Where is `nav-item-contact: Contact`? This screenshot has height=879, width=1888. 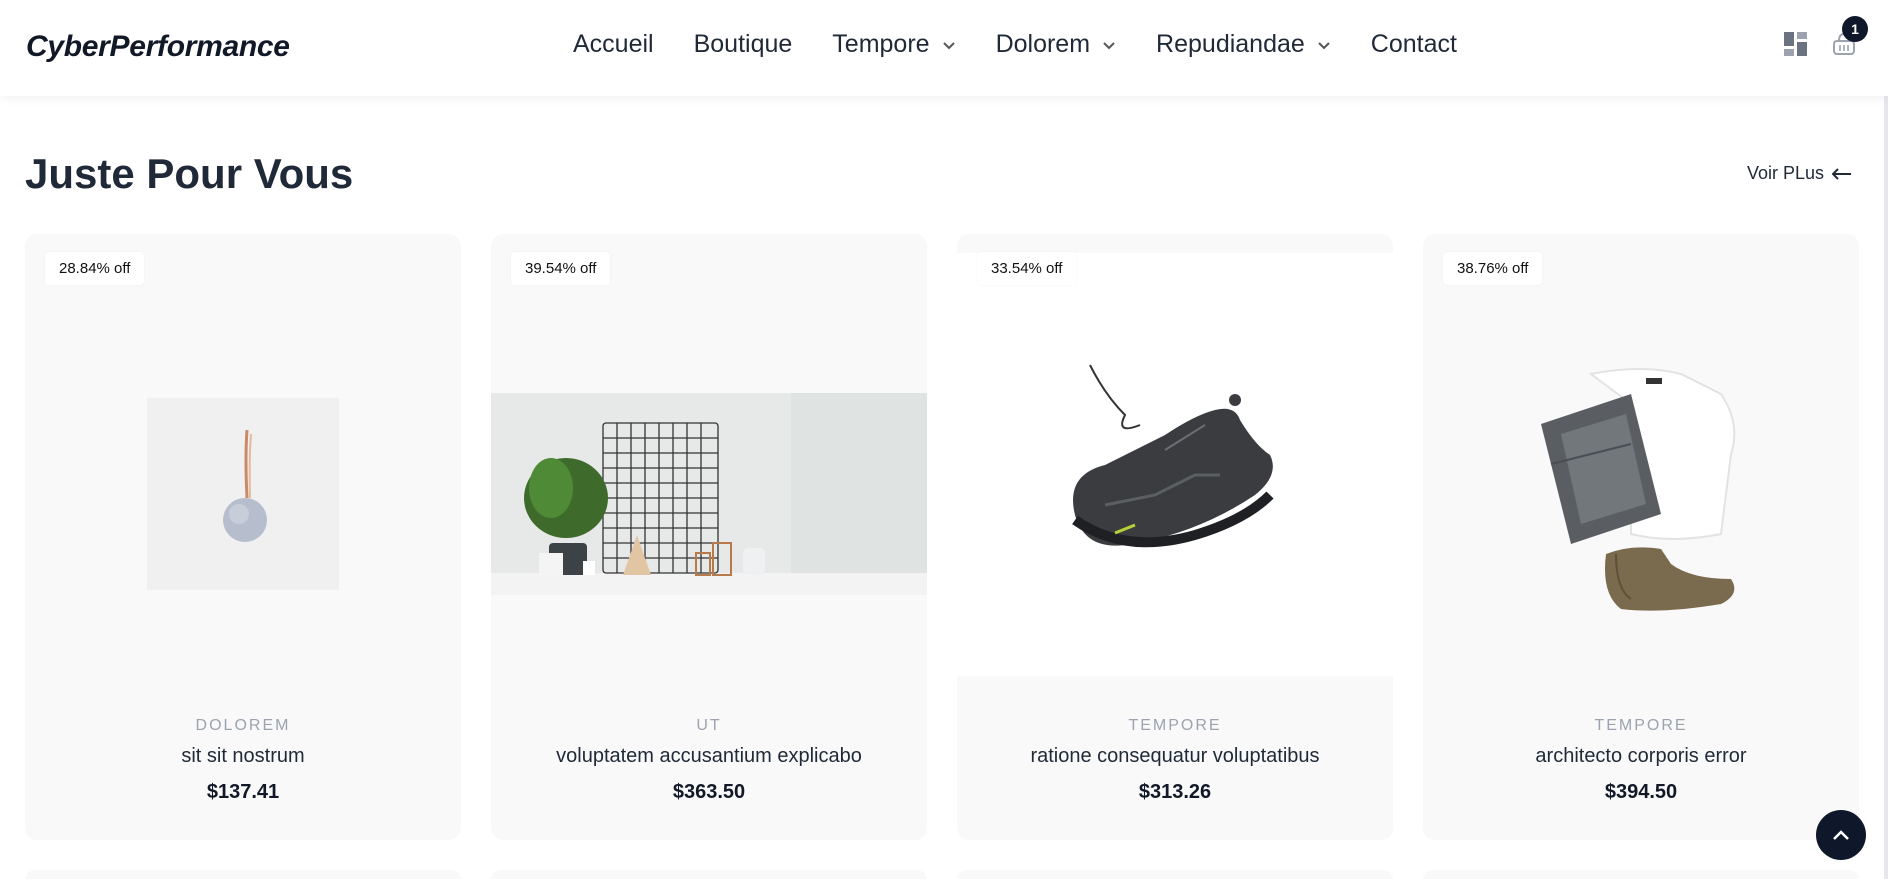
nav-item-contact: Contact is located at coordinates (1414, 44).